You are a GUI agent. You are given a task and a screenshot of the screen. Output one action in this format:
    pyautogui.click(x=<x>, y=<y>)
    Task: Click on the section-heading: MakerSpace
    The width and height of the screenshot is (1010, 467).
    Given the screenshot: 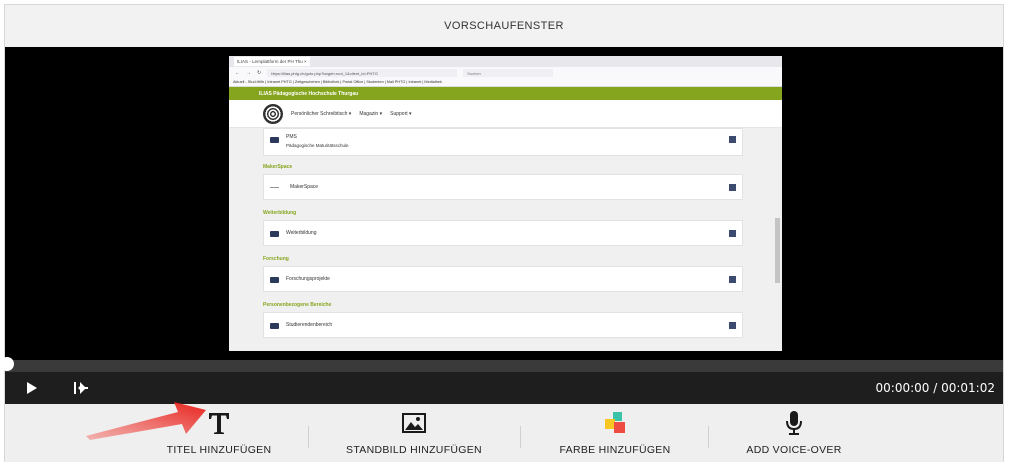 What is the action you would take?
    pyautogui.click(x=278, y=167)
    